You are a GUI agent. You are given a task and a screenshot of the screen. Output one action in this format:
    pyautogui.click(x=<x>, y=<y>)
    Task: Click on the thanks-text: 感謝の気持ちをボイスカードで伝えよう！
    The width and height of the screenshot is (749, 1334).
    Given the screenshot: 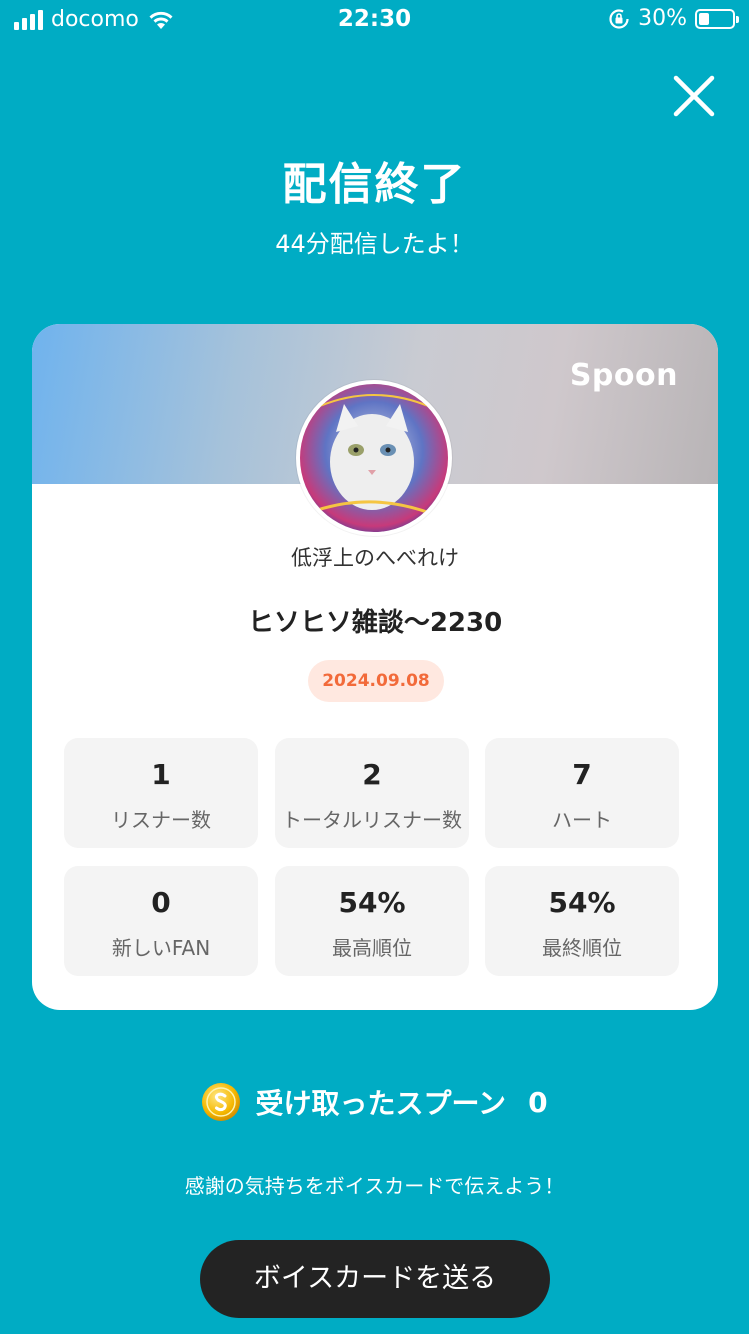 What is the action you would take?
    pyautogui.click(x=374, y=1186)
    